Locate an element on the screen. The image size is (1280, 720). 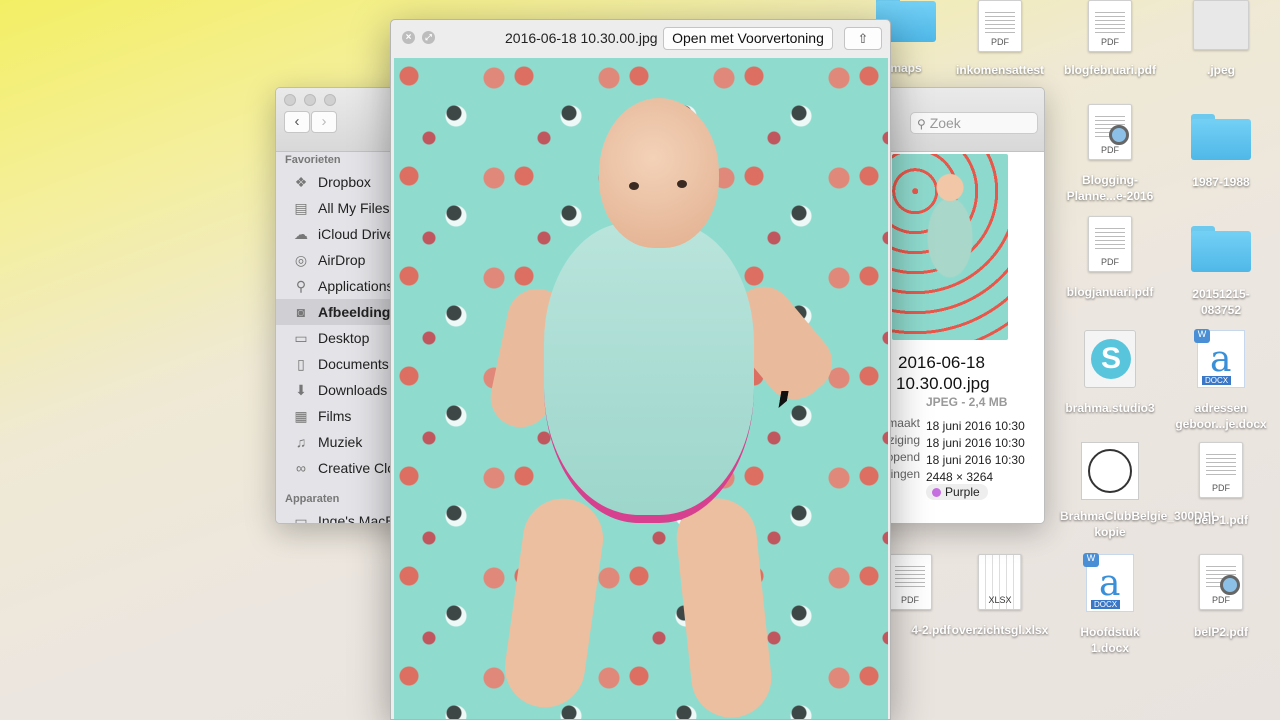
desktop-icon-inkomensattest: PDF inkomensattest is located at coordinates (1000, 39).